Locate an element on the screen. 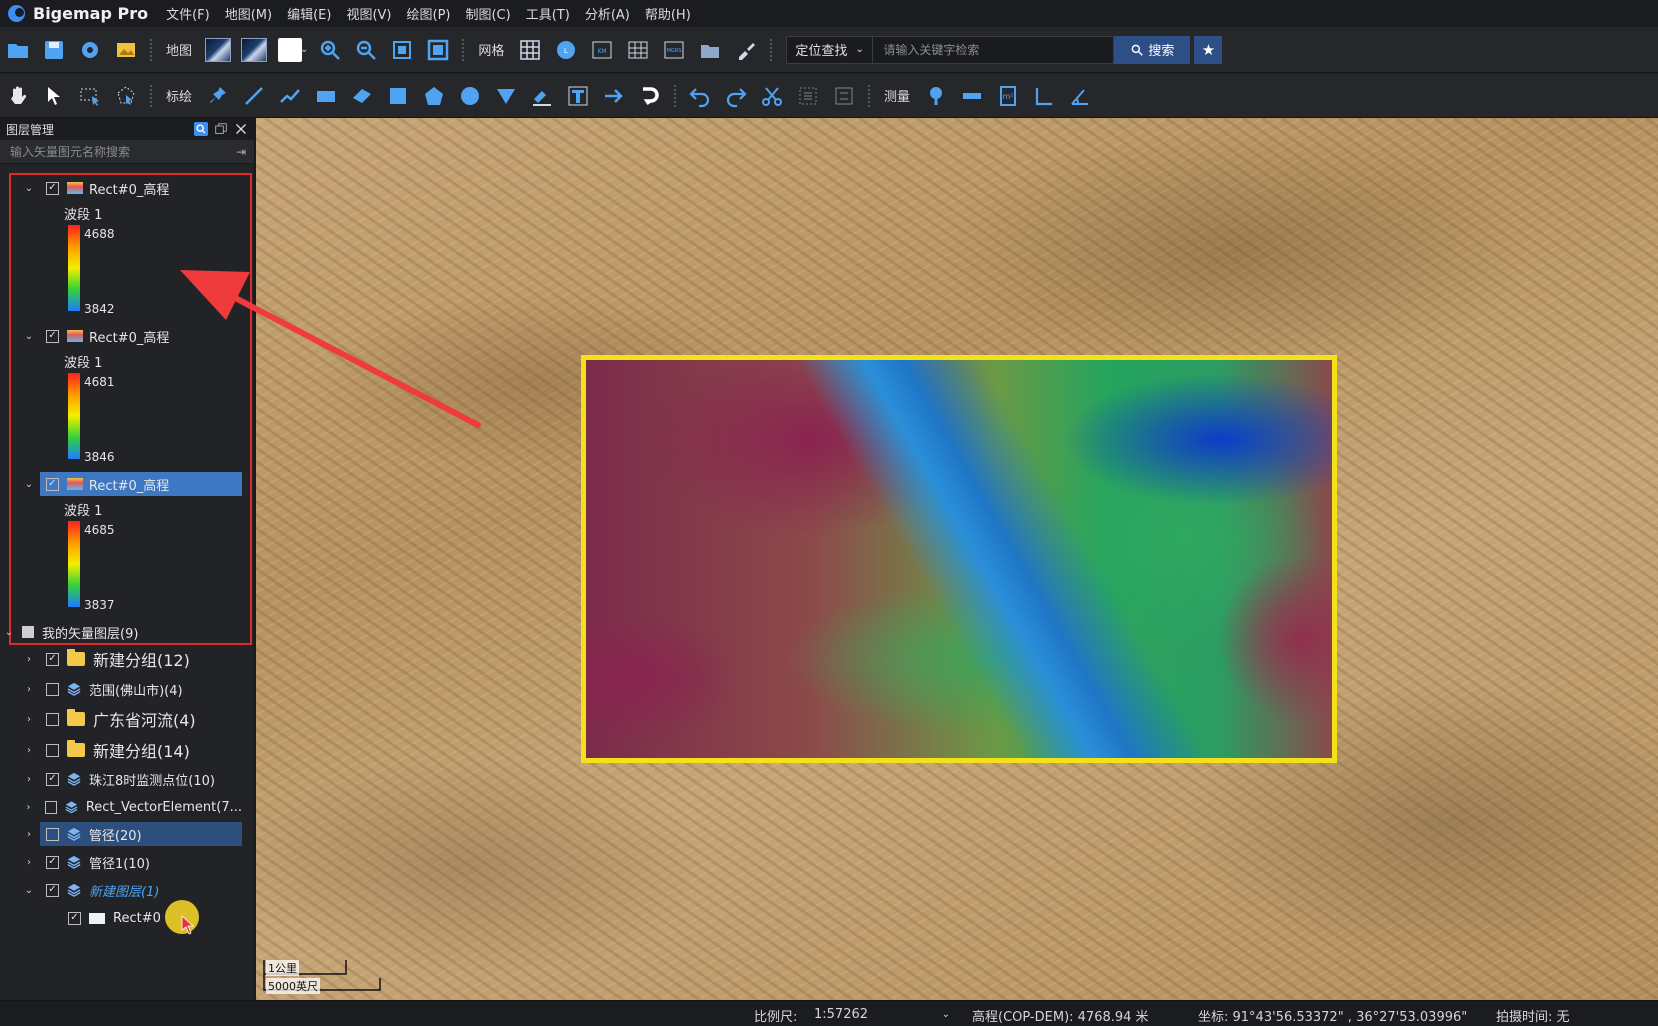 This screenshot has height=1026, width=1658. panel-search-icon is located at coordinates (201, 129).